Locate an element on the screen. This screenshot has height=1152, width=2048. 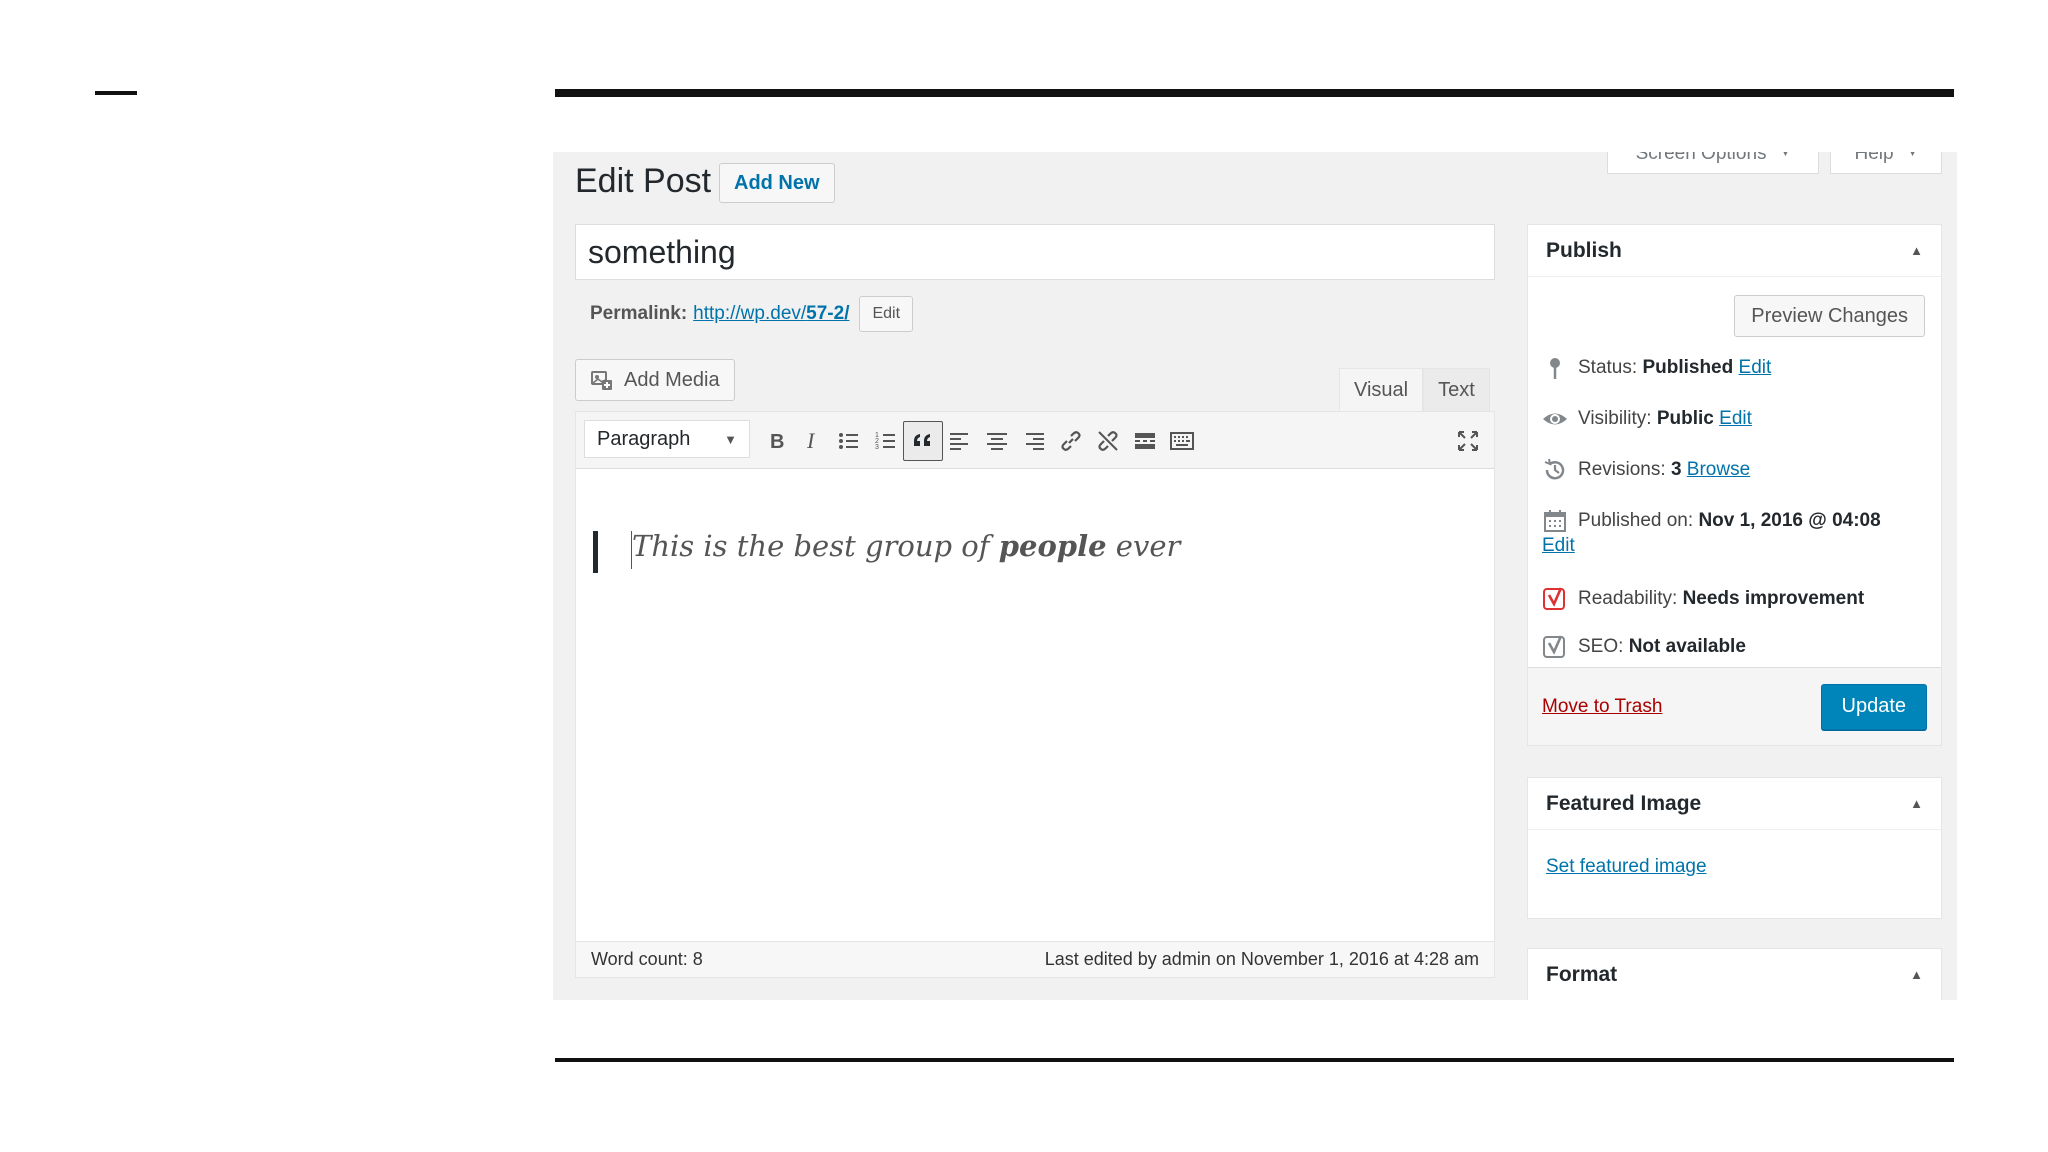
align-left-icon is located at coordinates (959, 441).